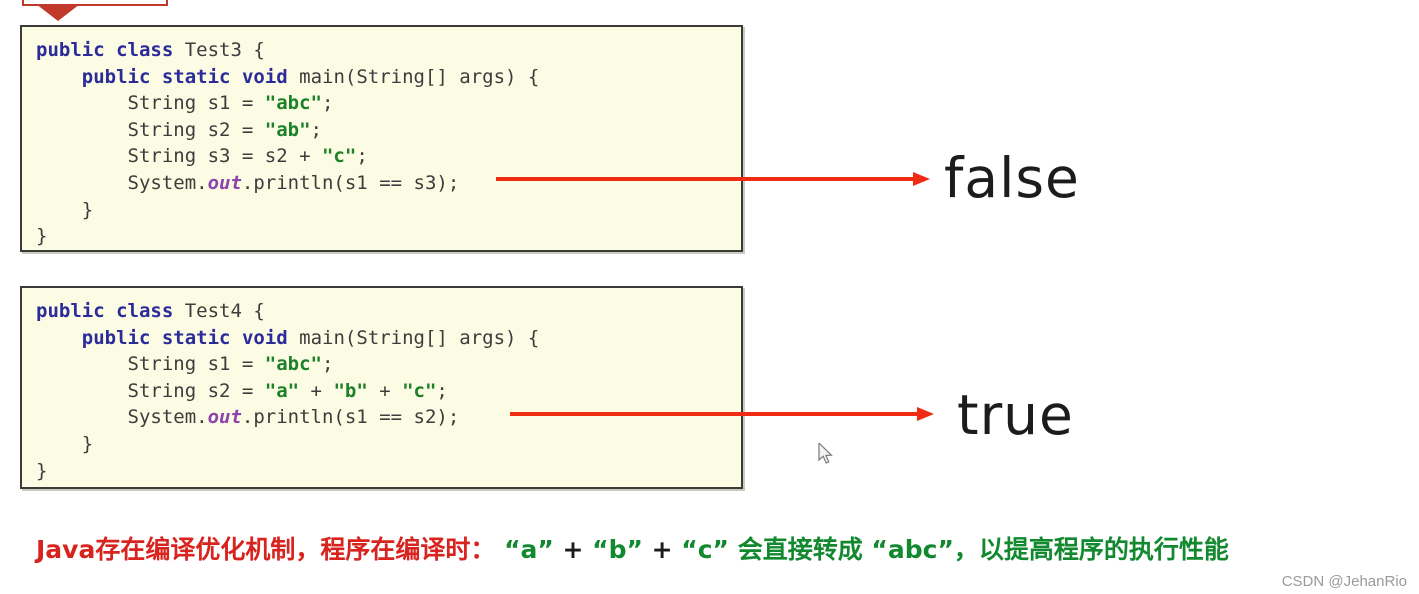 The image size is (1419, 594). Describe the element at coordinates (219, 50) in the screenshot. I see `code-token: Test3 {` at that location.